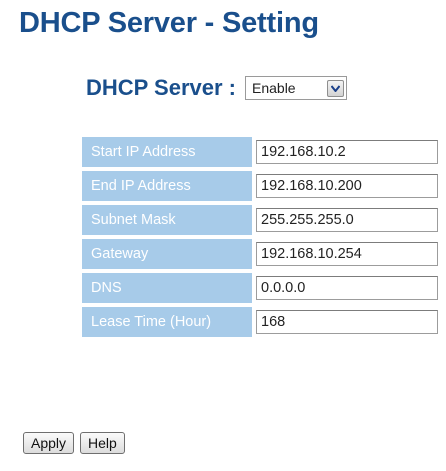 This screenshot has height=471, width=446. What do you see at coordinates (335, 88) in the screenshot?
I see `chevron-down-icon` at bounding box center [335, 88].